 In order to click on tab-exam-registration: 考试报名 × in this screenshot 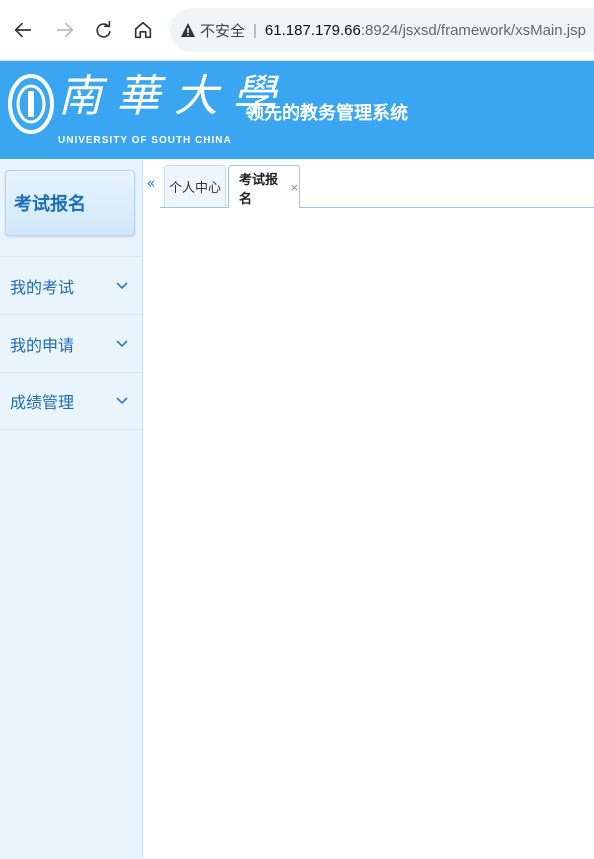, I will do `click(264, 187)`.